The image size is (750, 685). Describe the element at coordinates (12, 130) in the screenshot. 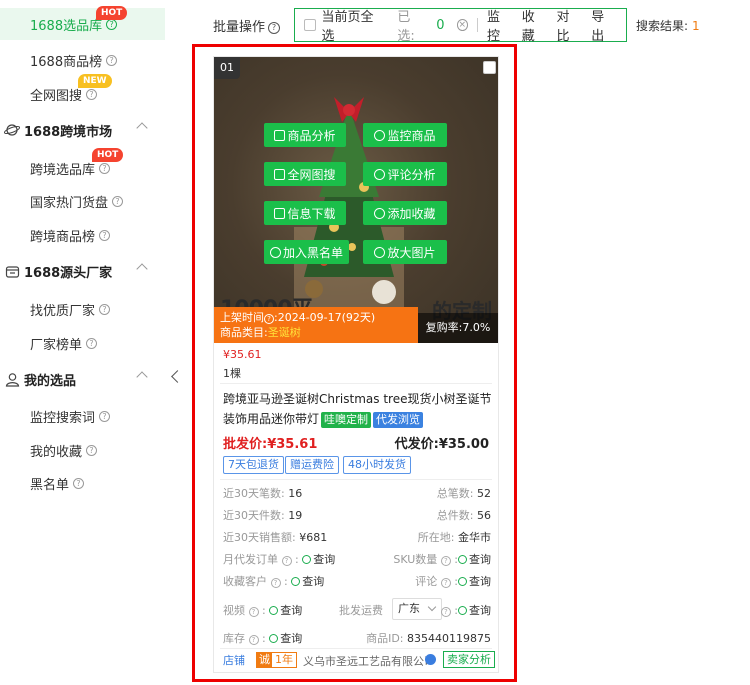

I see `globe-icon` at that location.